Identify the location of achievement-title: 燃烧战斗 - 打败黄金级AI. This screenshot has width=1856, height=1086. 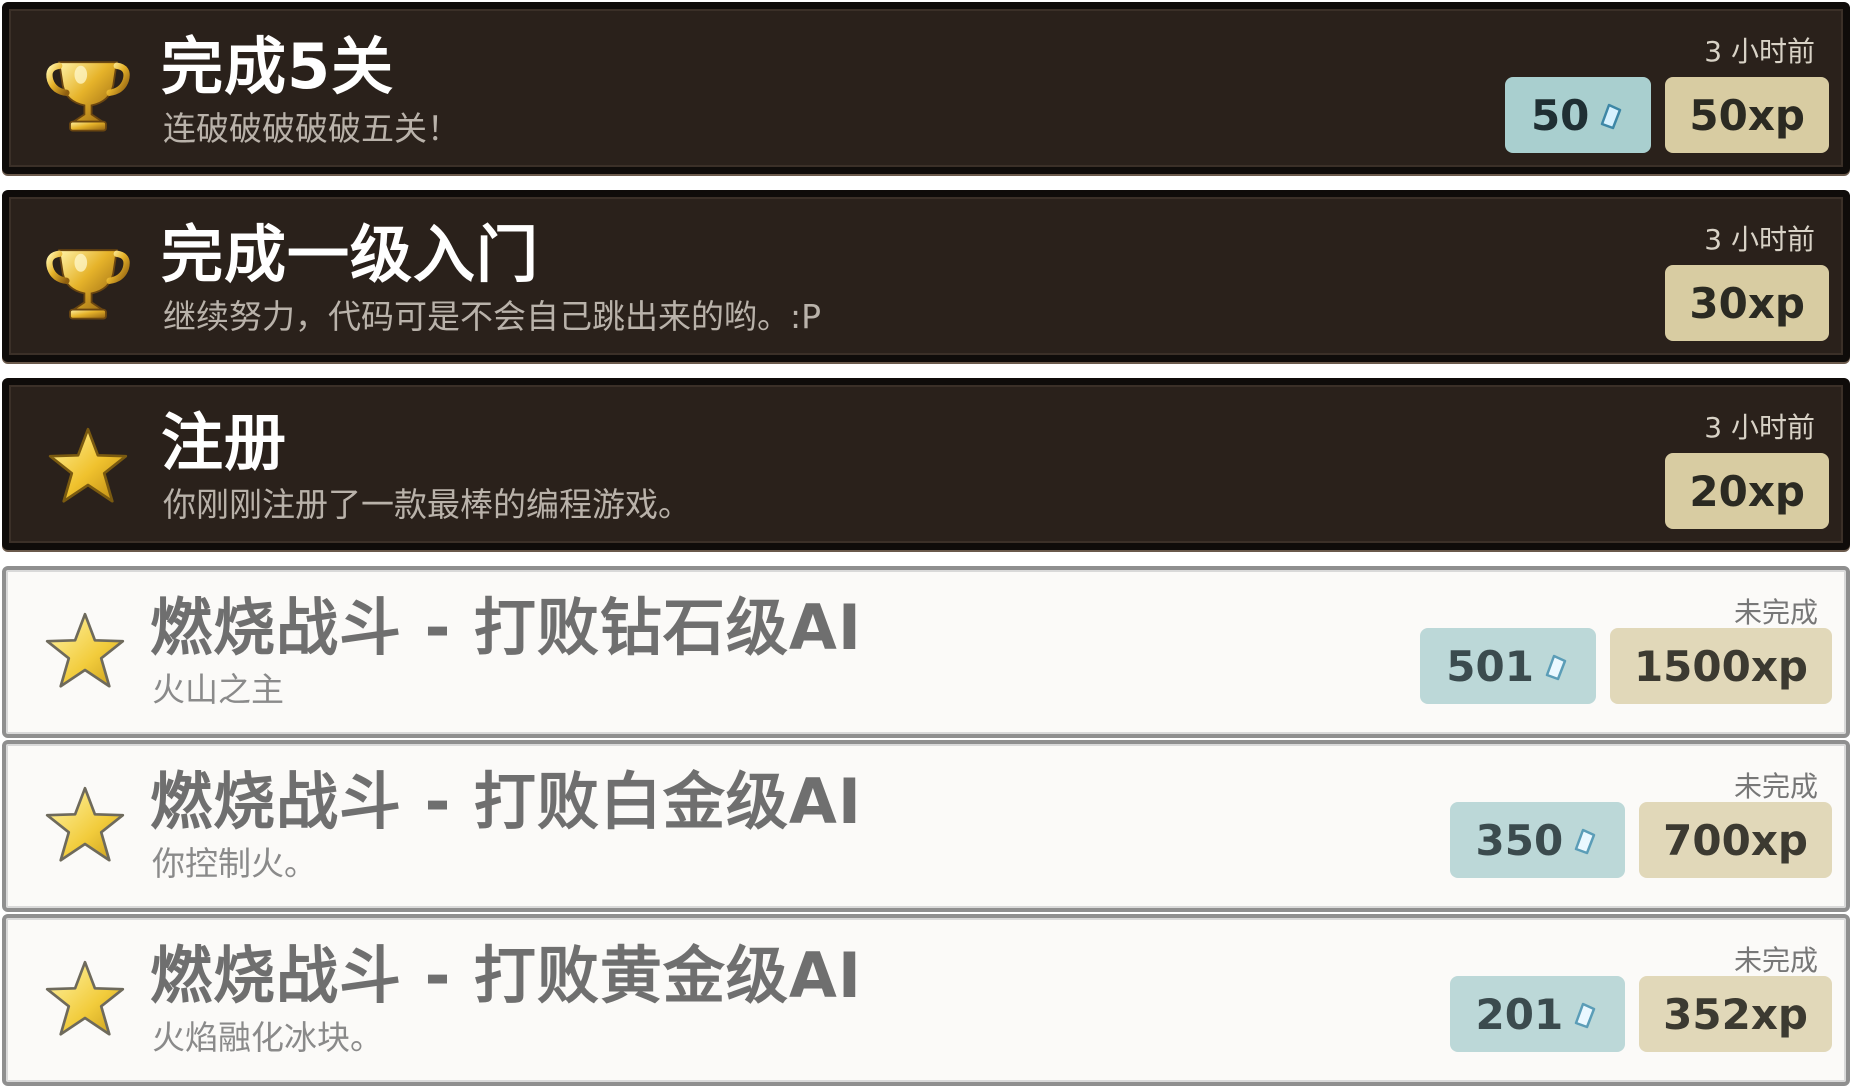
(506, 975).